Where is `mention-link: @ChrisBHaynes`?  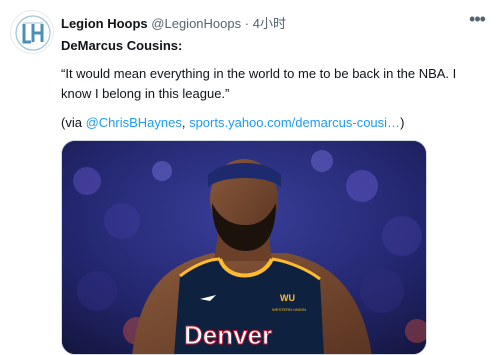 mention-link: @ChrisBHaynes is located at coordinates (134, 122).